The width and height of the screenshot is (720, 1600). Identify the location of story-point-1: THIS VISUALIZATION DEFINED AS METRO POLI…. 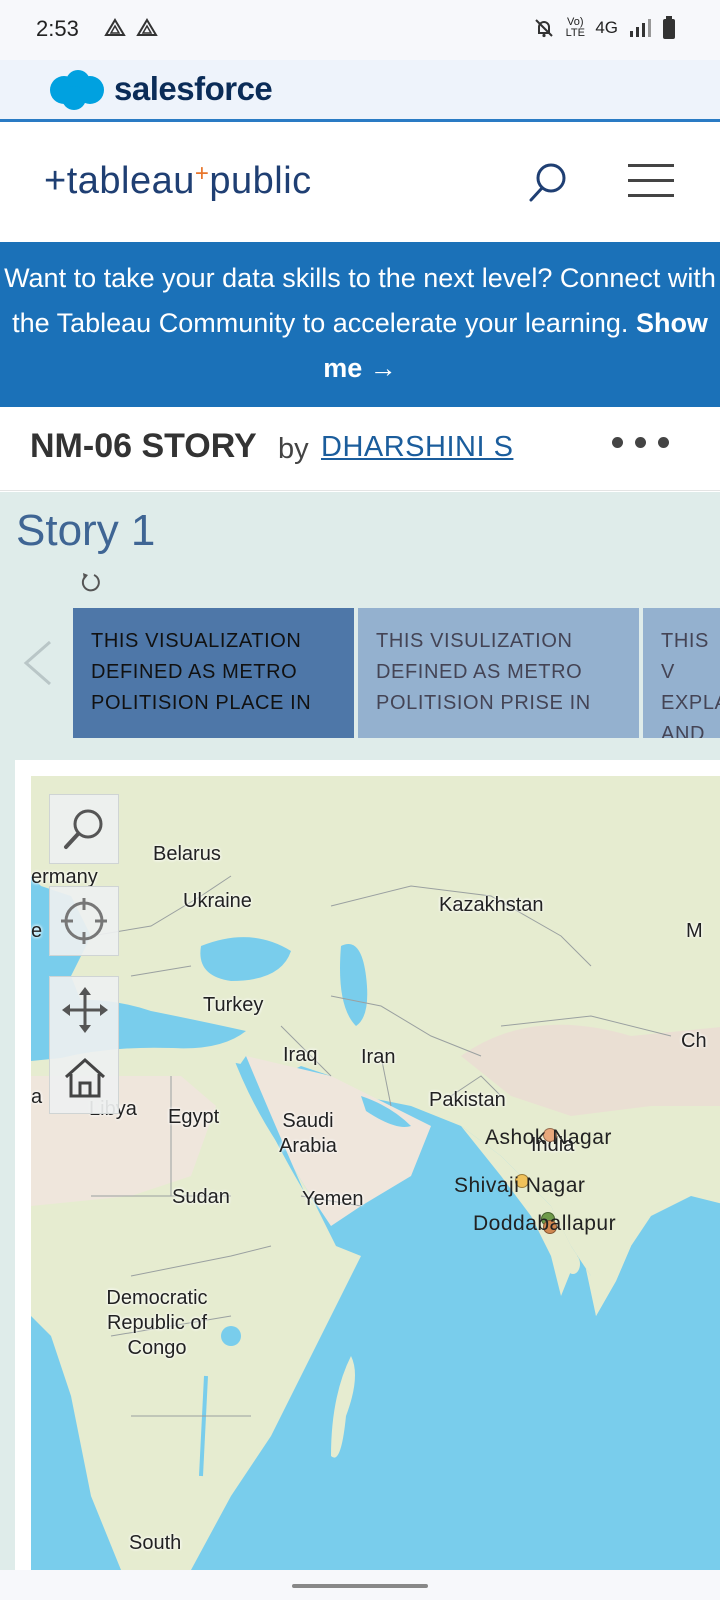
(213, 673).